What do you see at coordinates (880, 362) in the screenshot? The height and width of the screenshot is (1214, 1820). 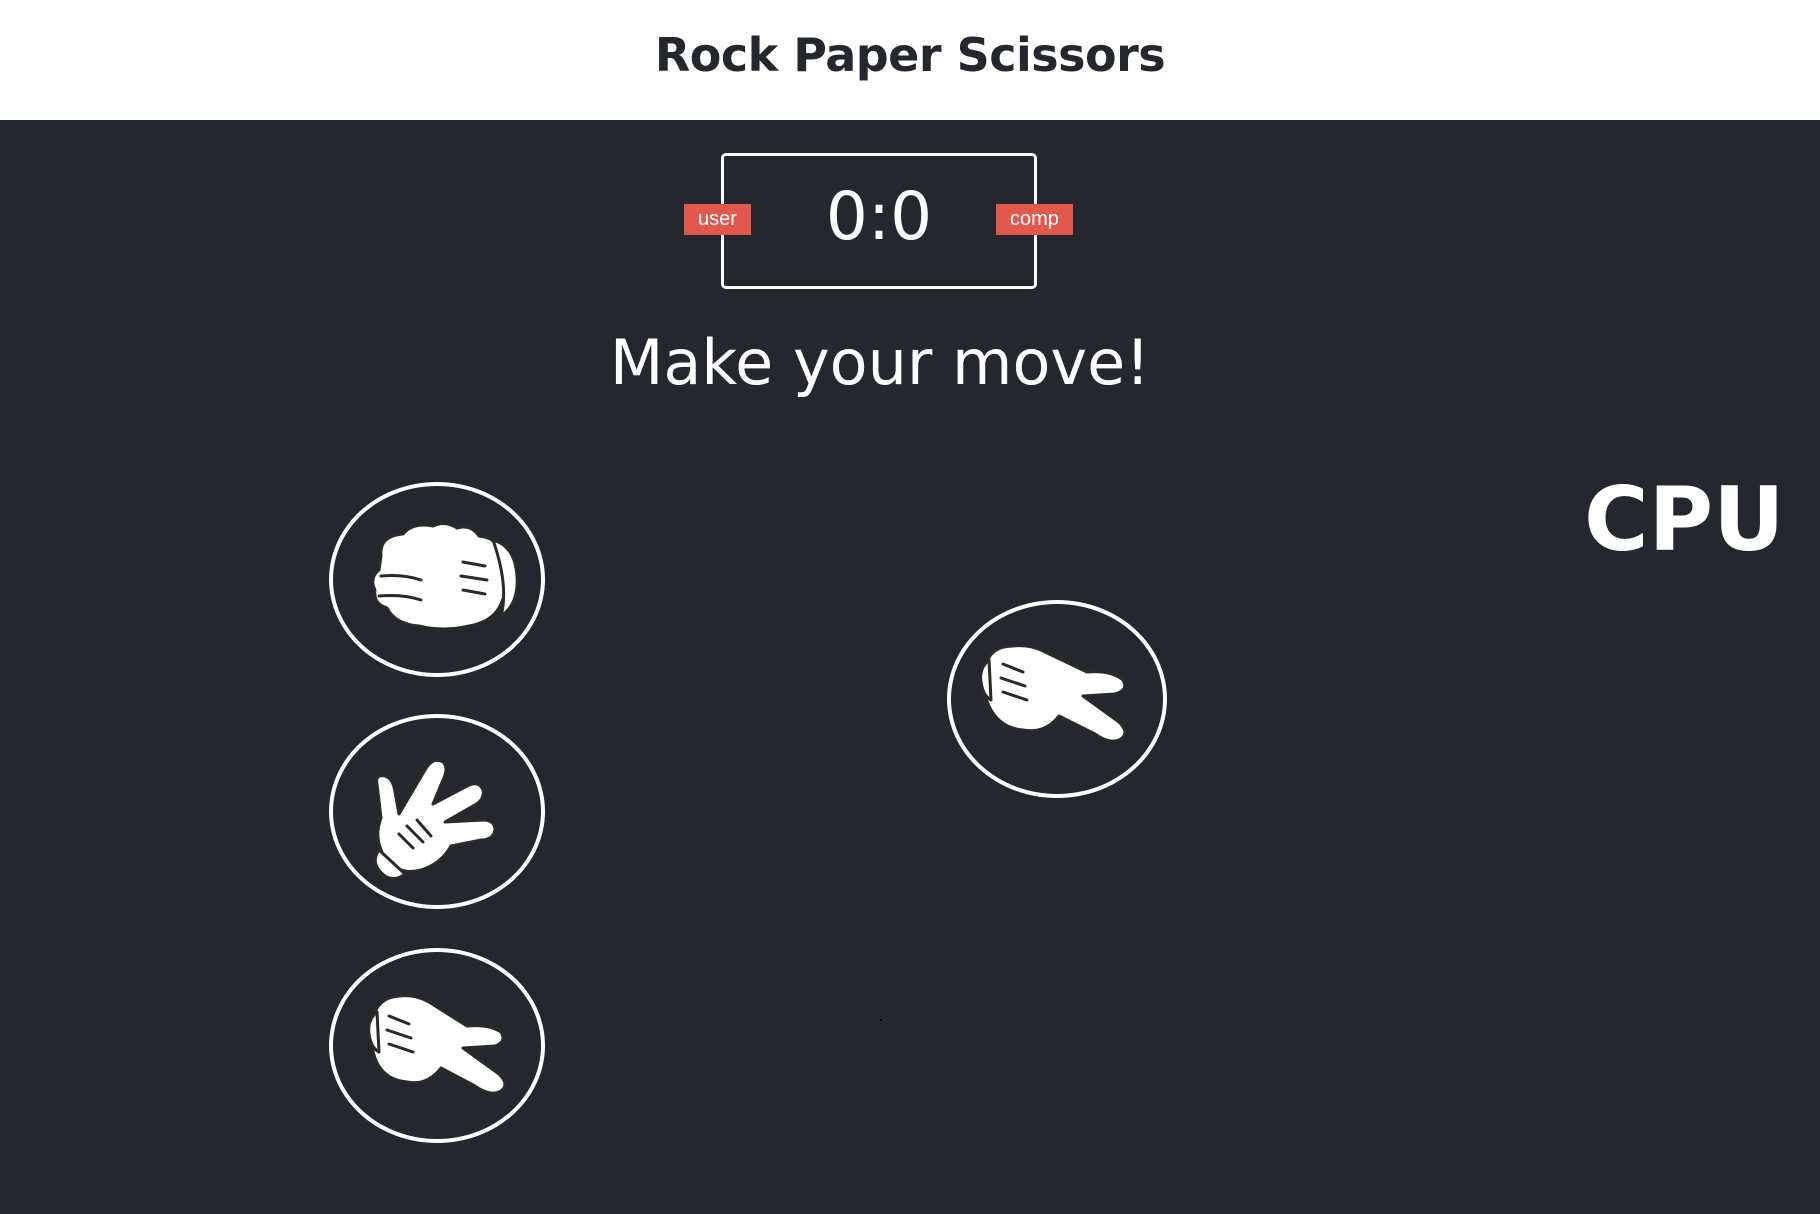 I see `game-message: Make your move!` at bounding box center [880, 362].